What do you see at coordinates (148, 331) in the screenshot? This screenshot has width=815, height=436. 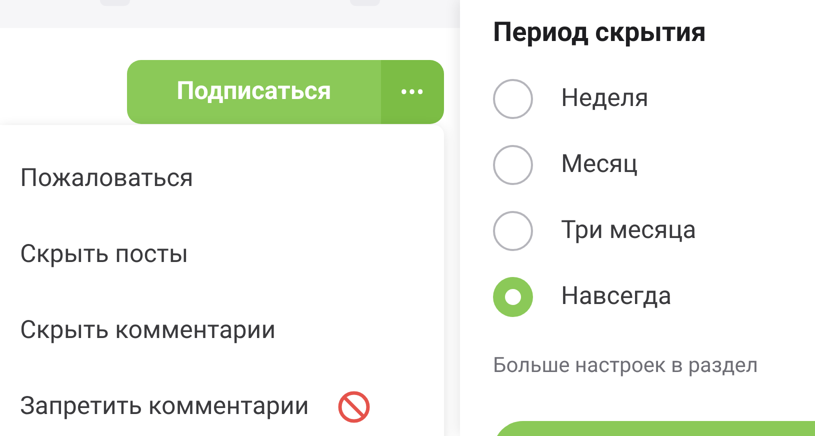 I see `menu-item: Скрыть комментарии` at bounding box center [148, 331].